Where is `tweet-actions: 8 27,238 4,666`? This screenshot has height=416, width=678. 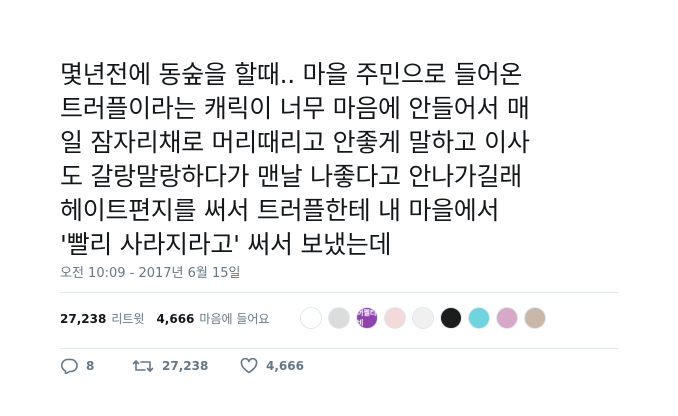 tweet-actions: 8 27,238 4,666 is located at coordinates (182, 366).